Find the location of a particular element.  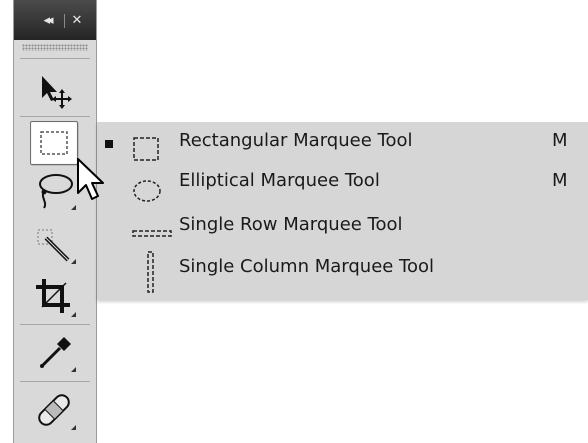

collapse-icon: ◂◂ is located at coordinates (47, 21).